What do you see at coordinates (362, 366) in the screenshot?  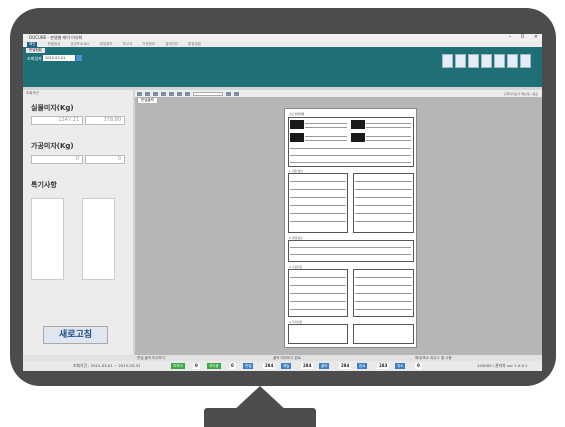 I see `badge-complete: 완료` at bounding box center [362, 366].